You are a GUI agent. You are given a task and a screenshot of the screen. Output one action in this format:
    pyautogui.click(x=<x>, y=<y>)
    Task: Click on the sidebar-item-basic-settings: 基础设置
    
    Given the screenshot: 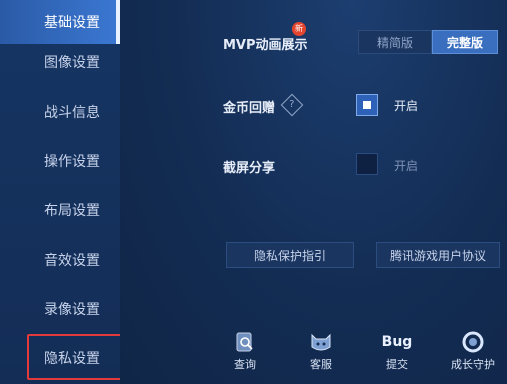 What is the action you would take?
    pyautogui.click(x=60, y=22)
    